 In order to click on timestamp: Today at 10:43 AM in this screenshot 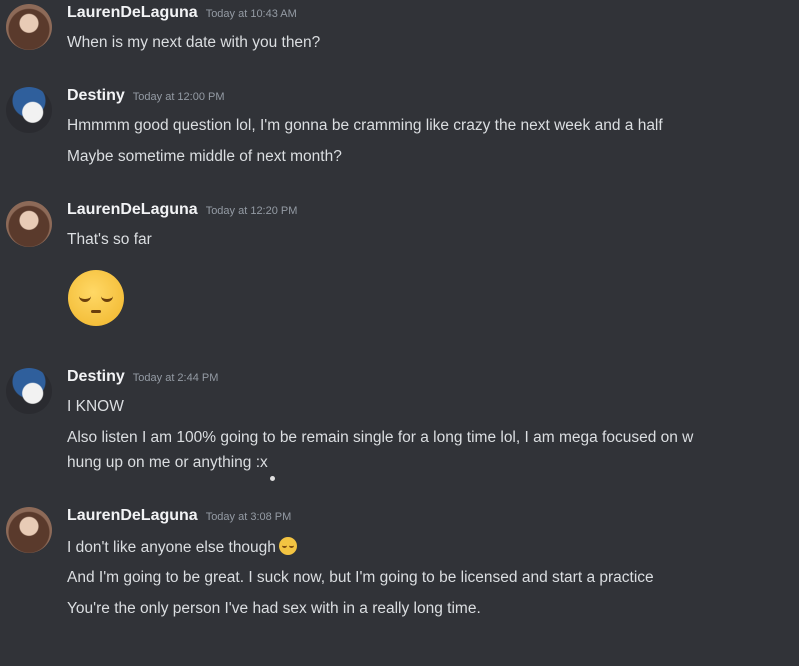, I will do `click(251, 14)`.